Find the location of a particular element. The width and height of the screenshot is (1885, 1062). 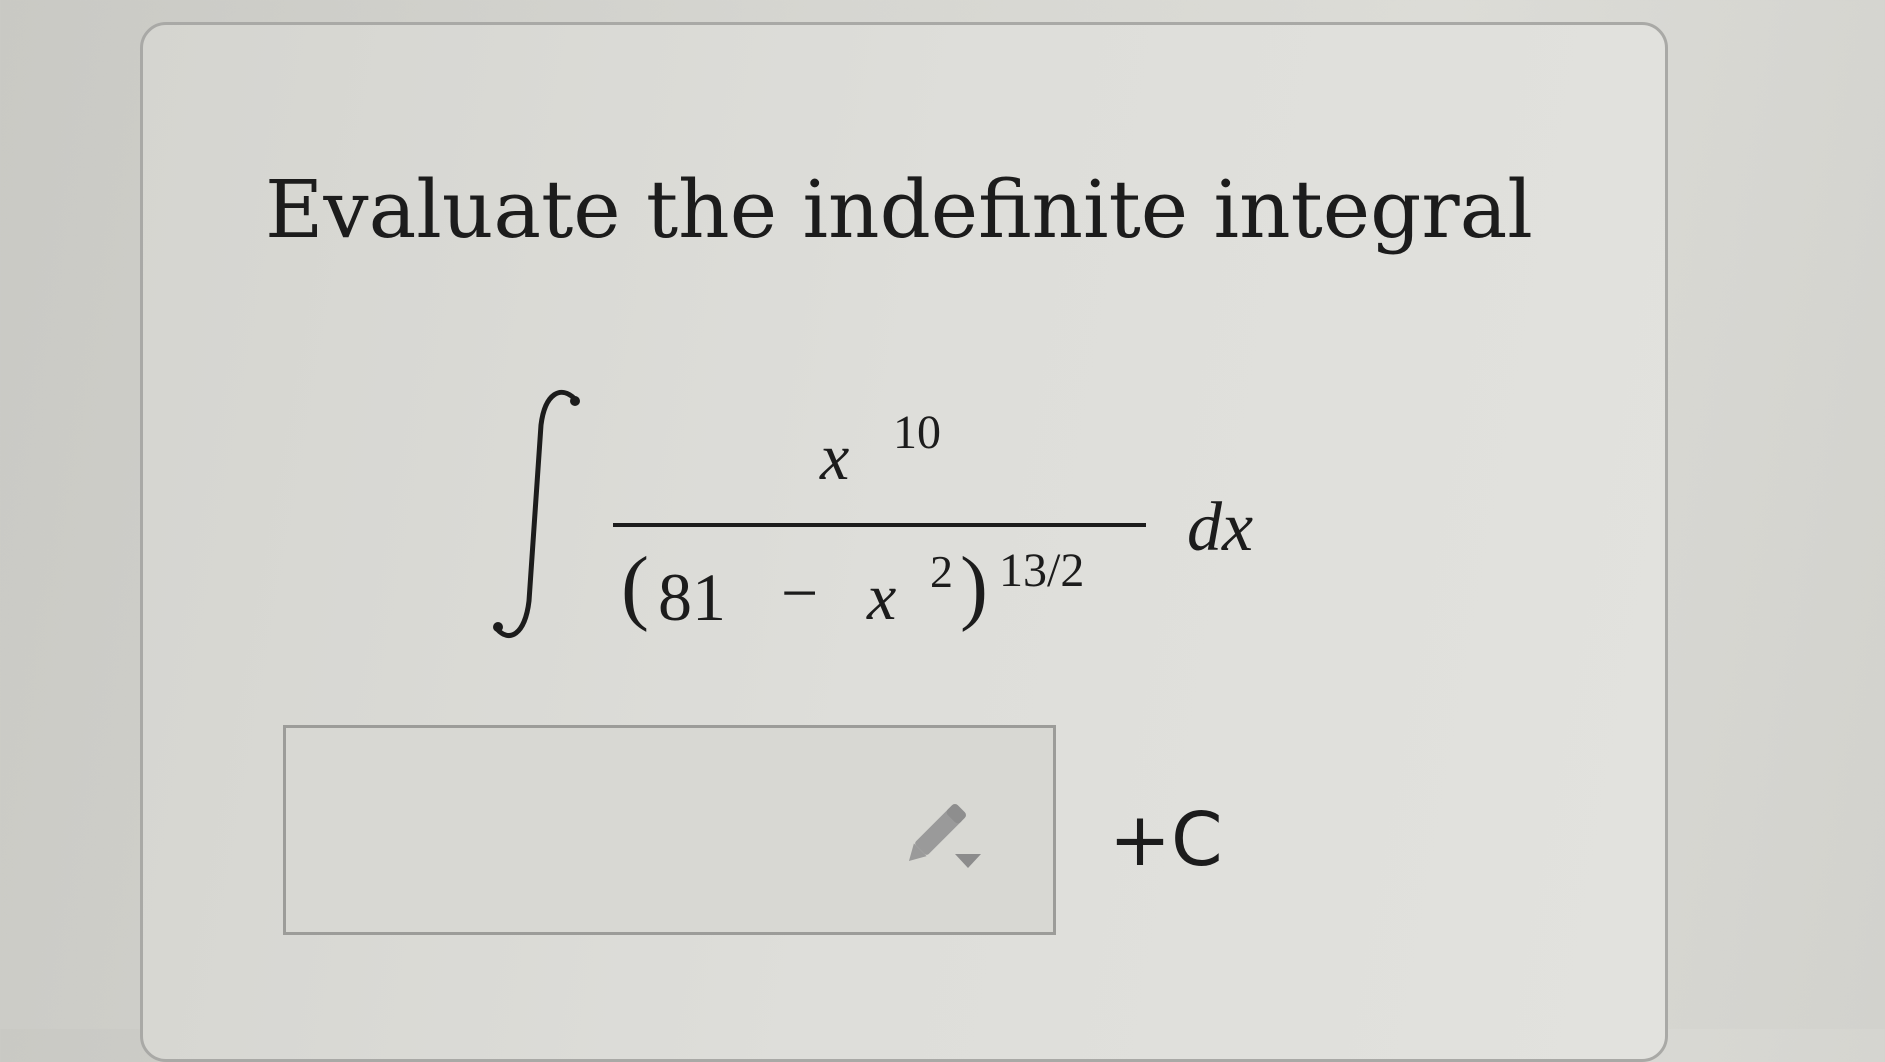

denominator-exponent: 13/2 is located at coordinates (1042, 570).